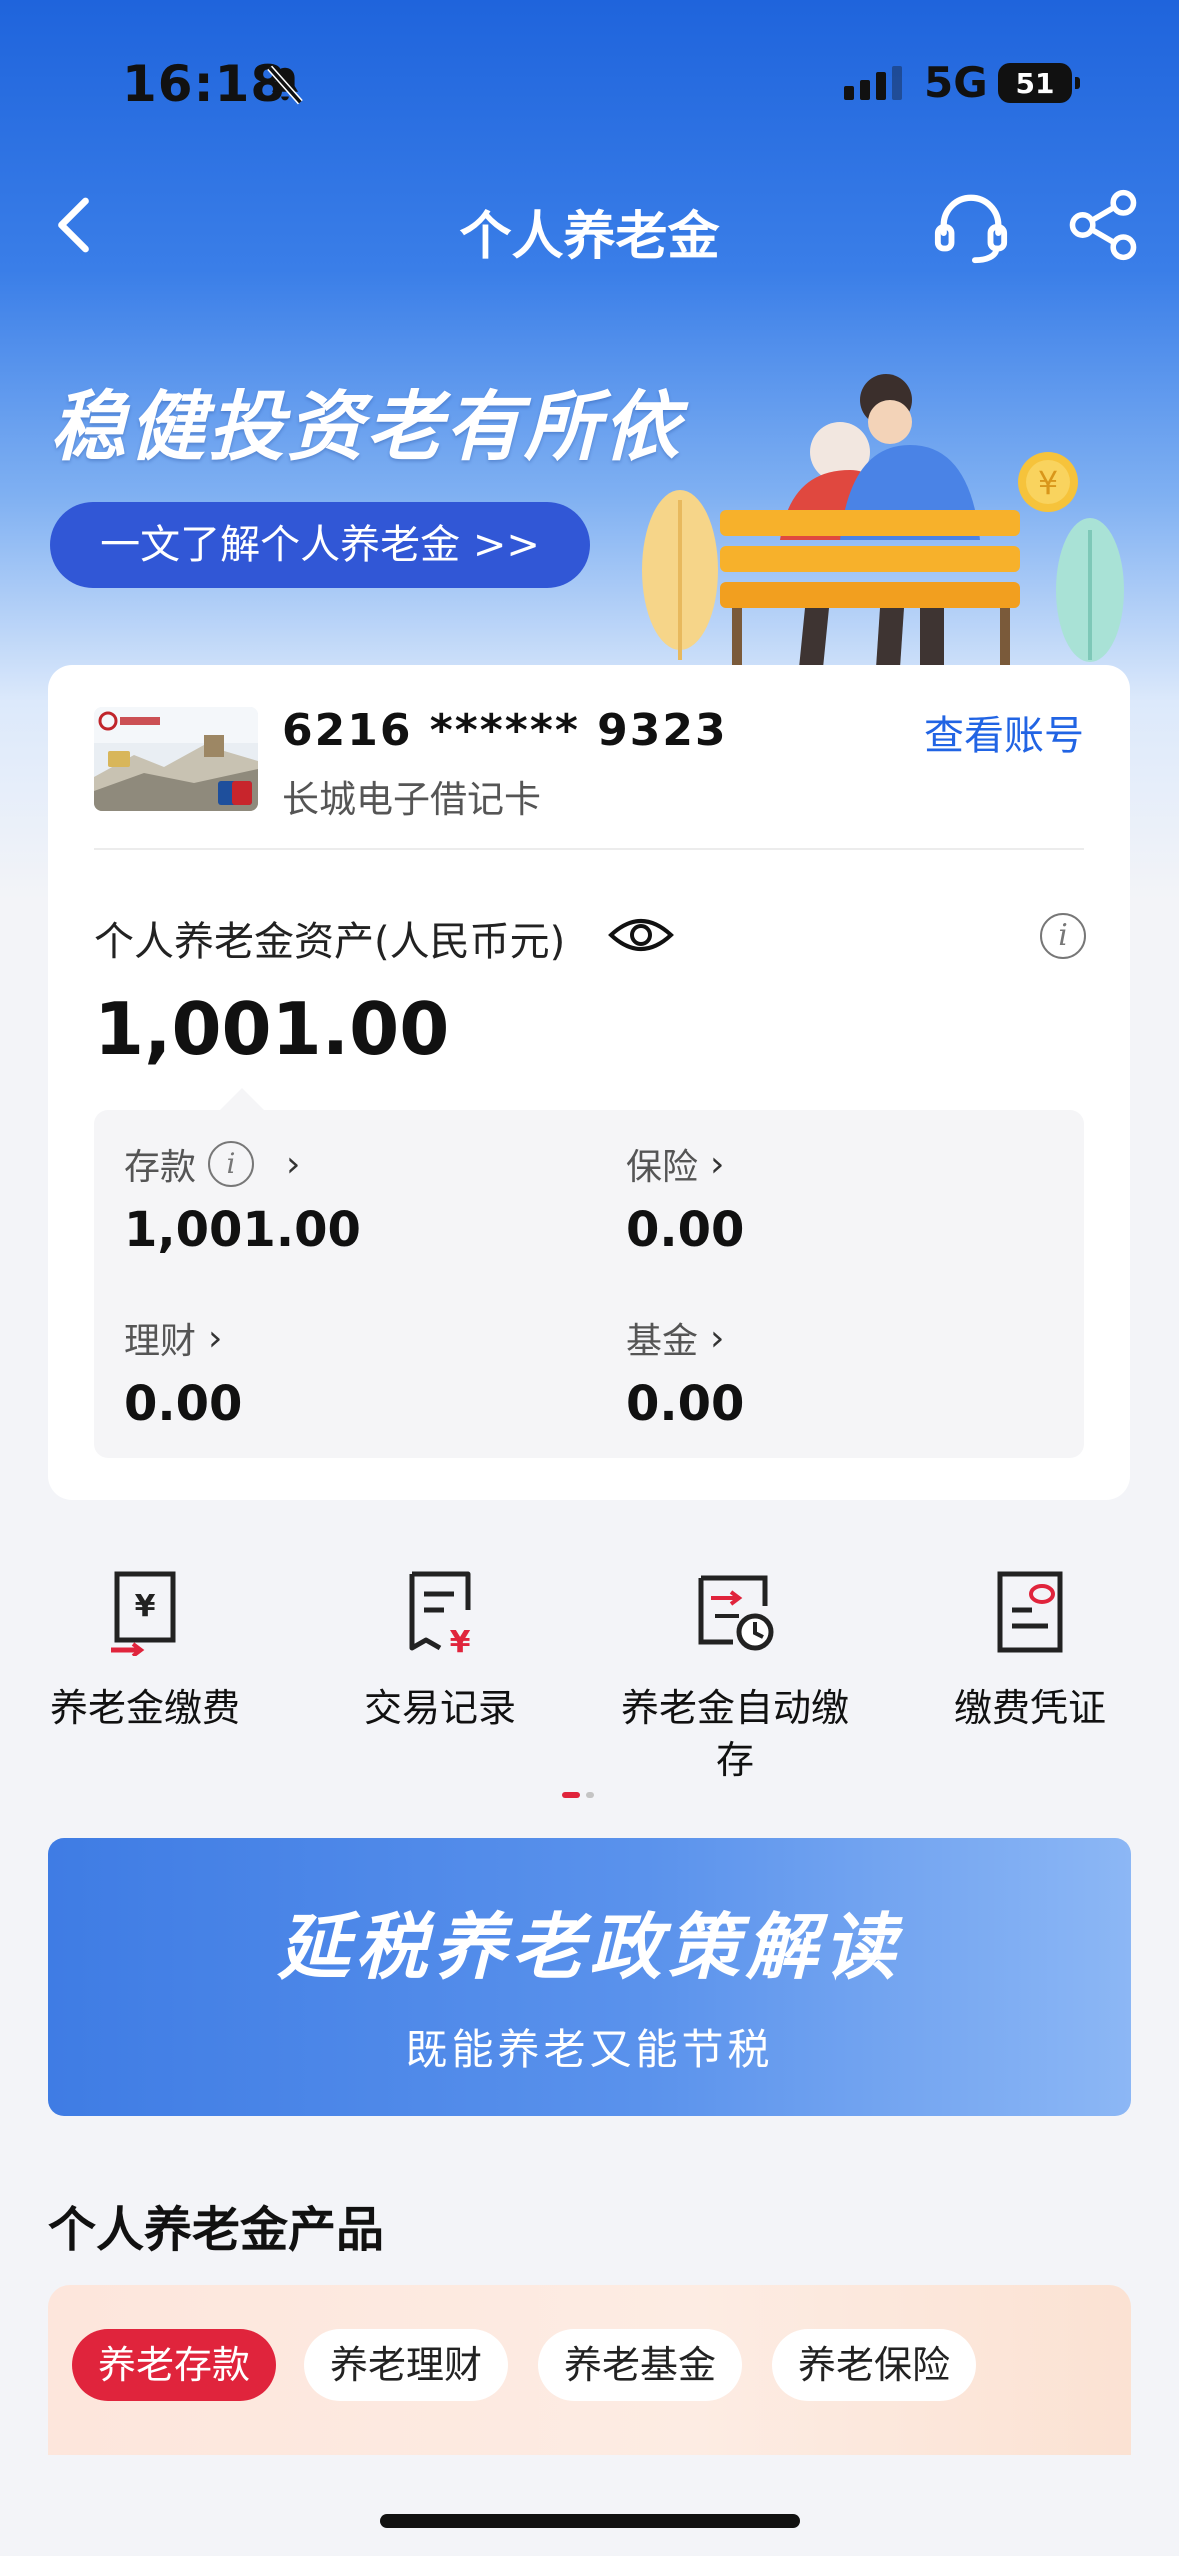  I want to click on view-account-link: 查看账号, so click(1004, 732).